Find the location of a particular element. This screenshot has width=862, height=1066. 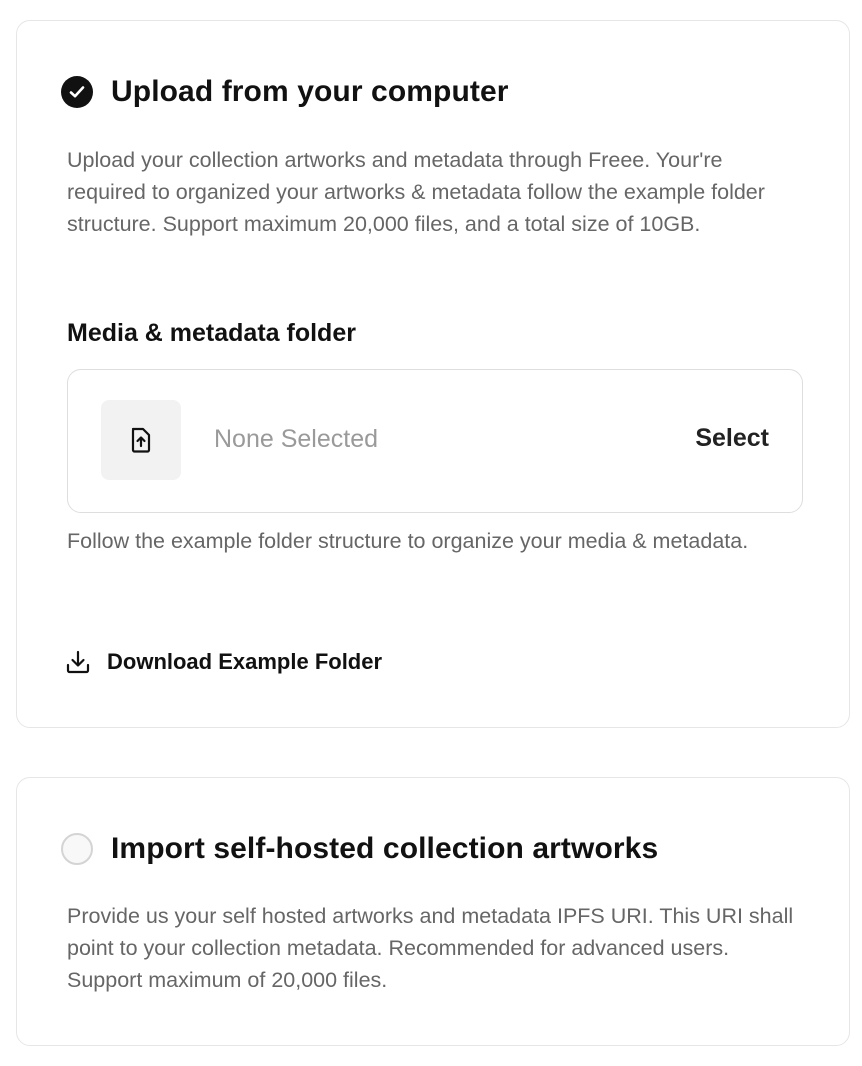

folder-selection-status: None Selected is located at coordinates (296, 439).